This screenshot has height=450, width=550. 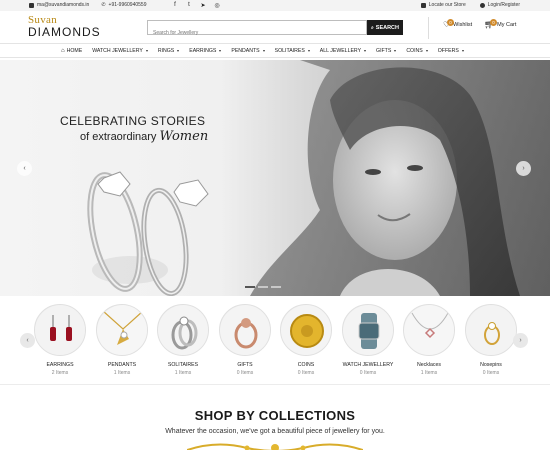 What do you see at coordinates (275, 446) in the screenshot?
I see `collections-ornament` at bounding box center [275, 446].